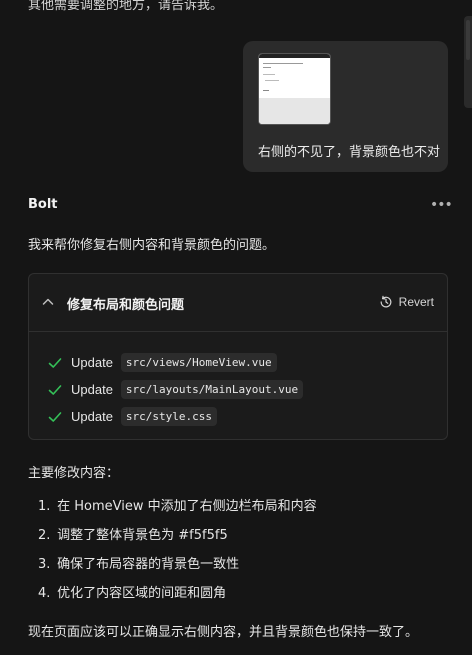  What do you see at coordinates (44, 564) in the screenshot?
I see `summary-item-number: 3.` at bounding box center [44, 564].